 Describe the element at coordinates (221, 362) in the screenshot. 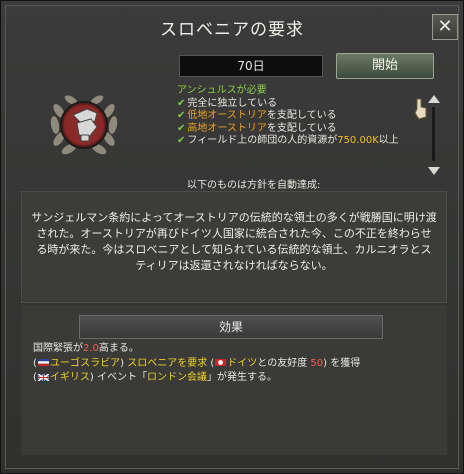

I see `germany-flag-icon` at that location.